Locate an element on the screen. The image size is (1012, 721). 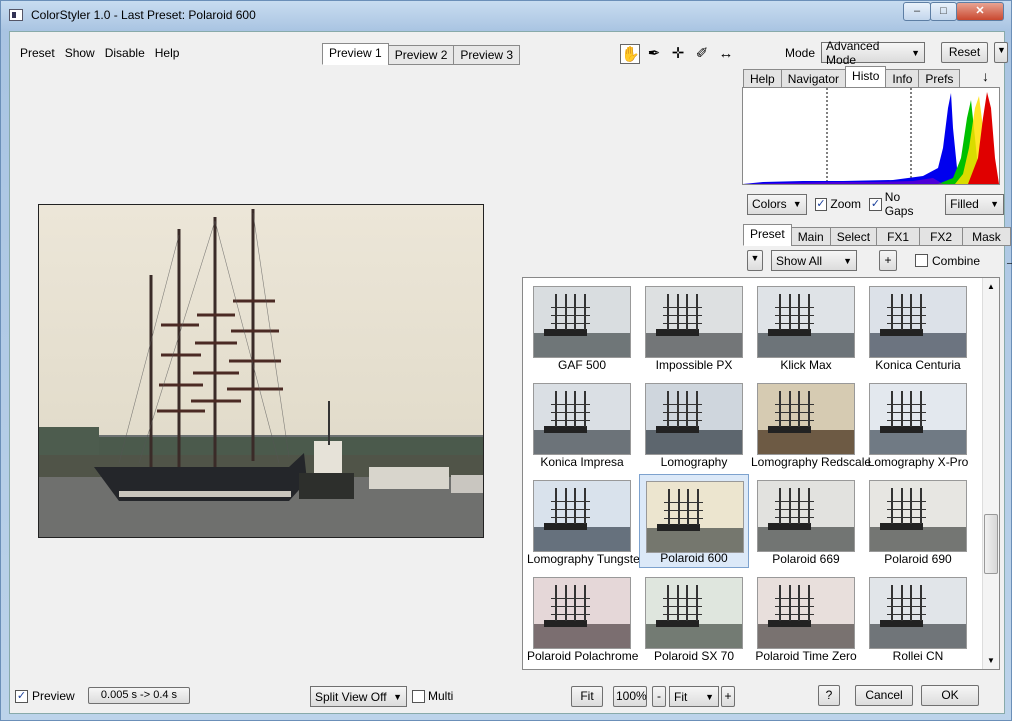
preset-label: Polaroid SX 70 is located at coordinates (694, 656).